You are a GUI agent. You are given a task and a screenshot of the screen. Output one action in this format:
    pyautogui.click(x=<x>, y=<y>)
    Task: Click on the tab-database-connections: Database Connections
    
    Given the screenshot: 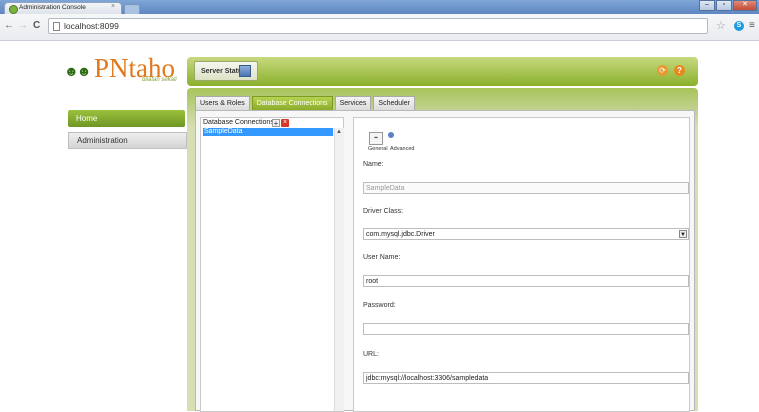 What is the action you would take?
    pyautogui.click(x=292, y=103)
    